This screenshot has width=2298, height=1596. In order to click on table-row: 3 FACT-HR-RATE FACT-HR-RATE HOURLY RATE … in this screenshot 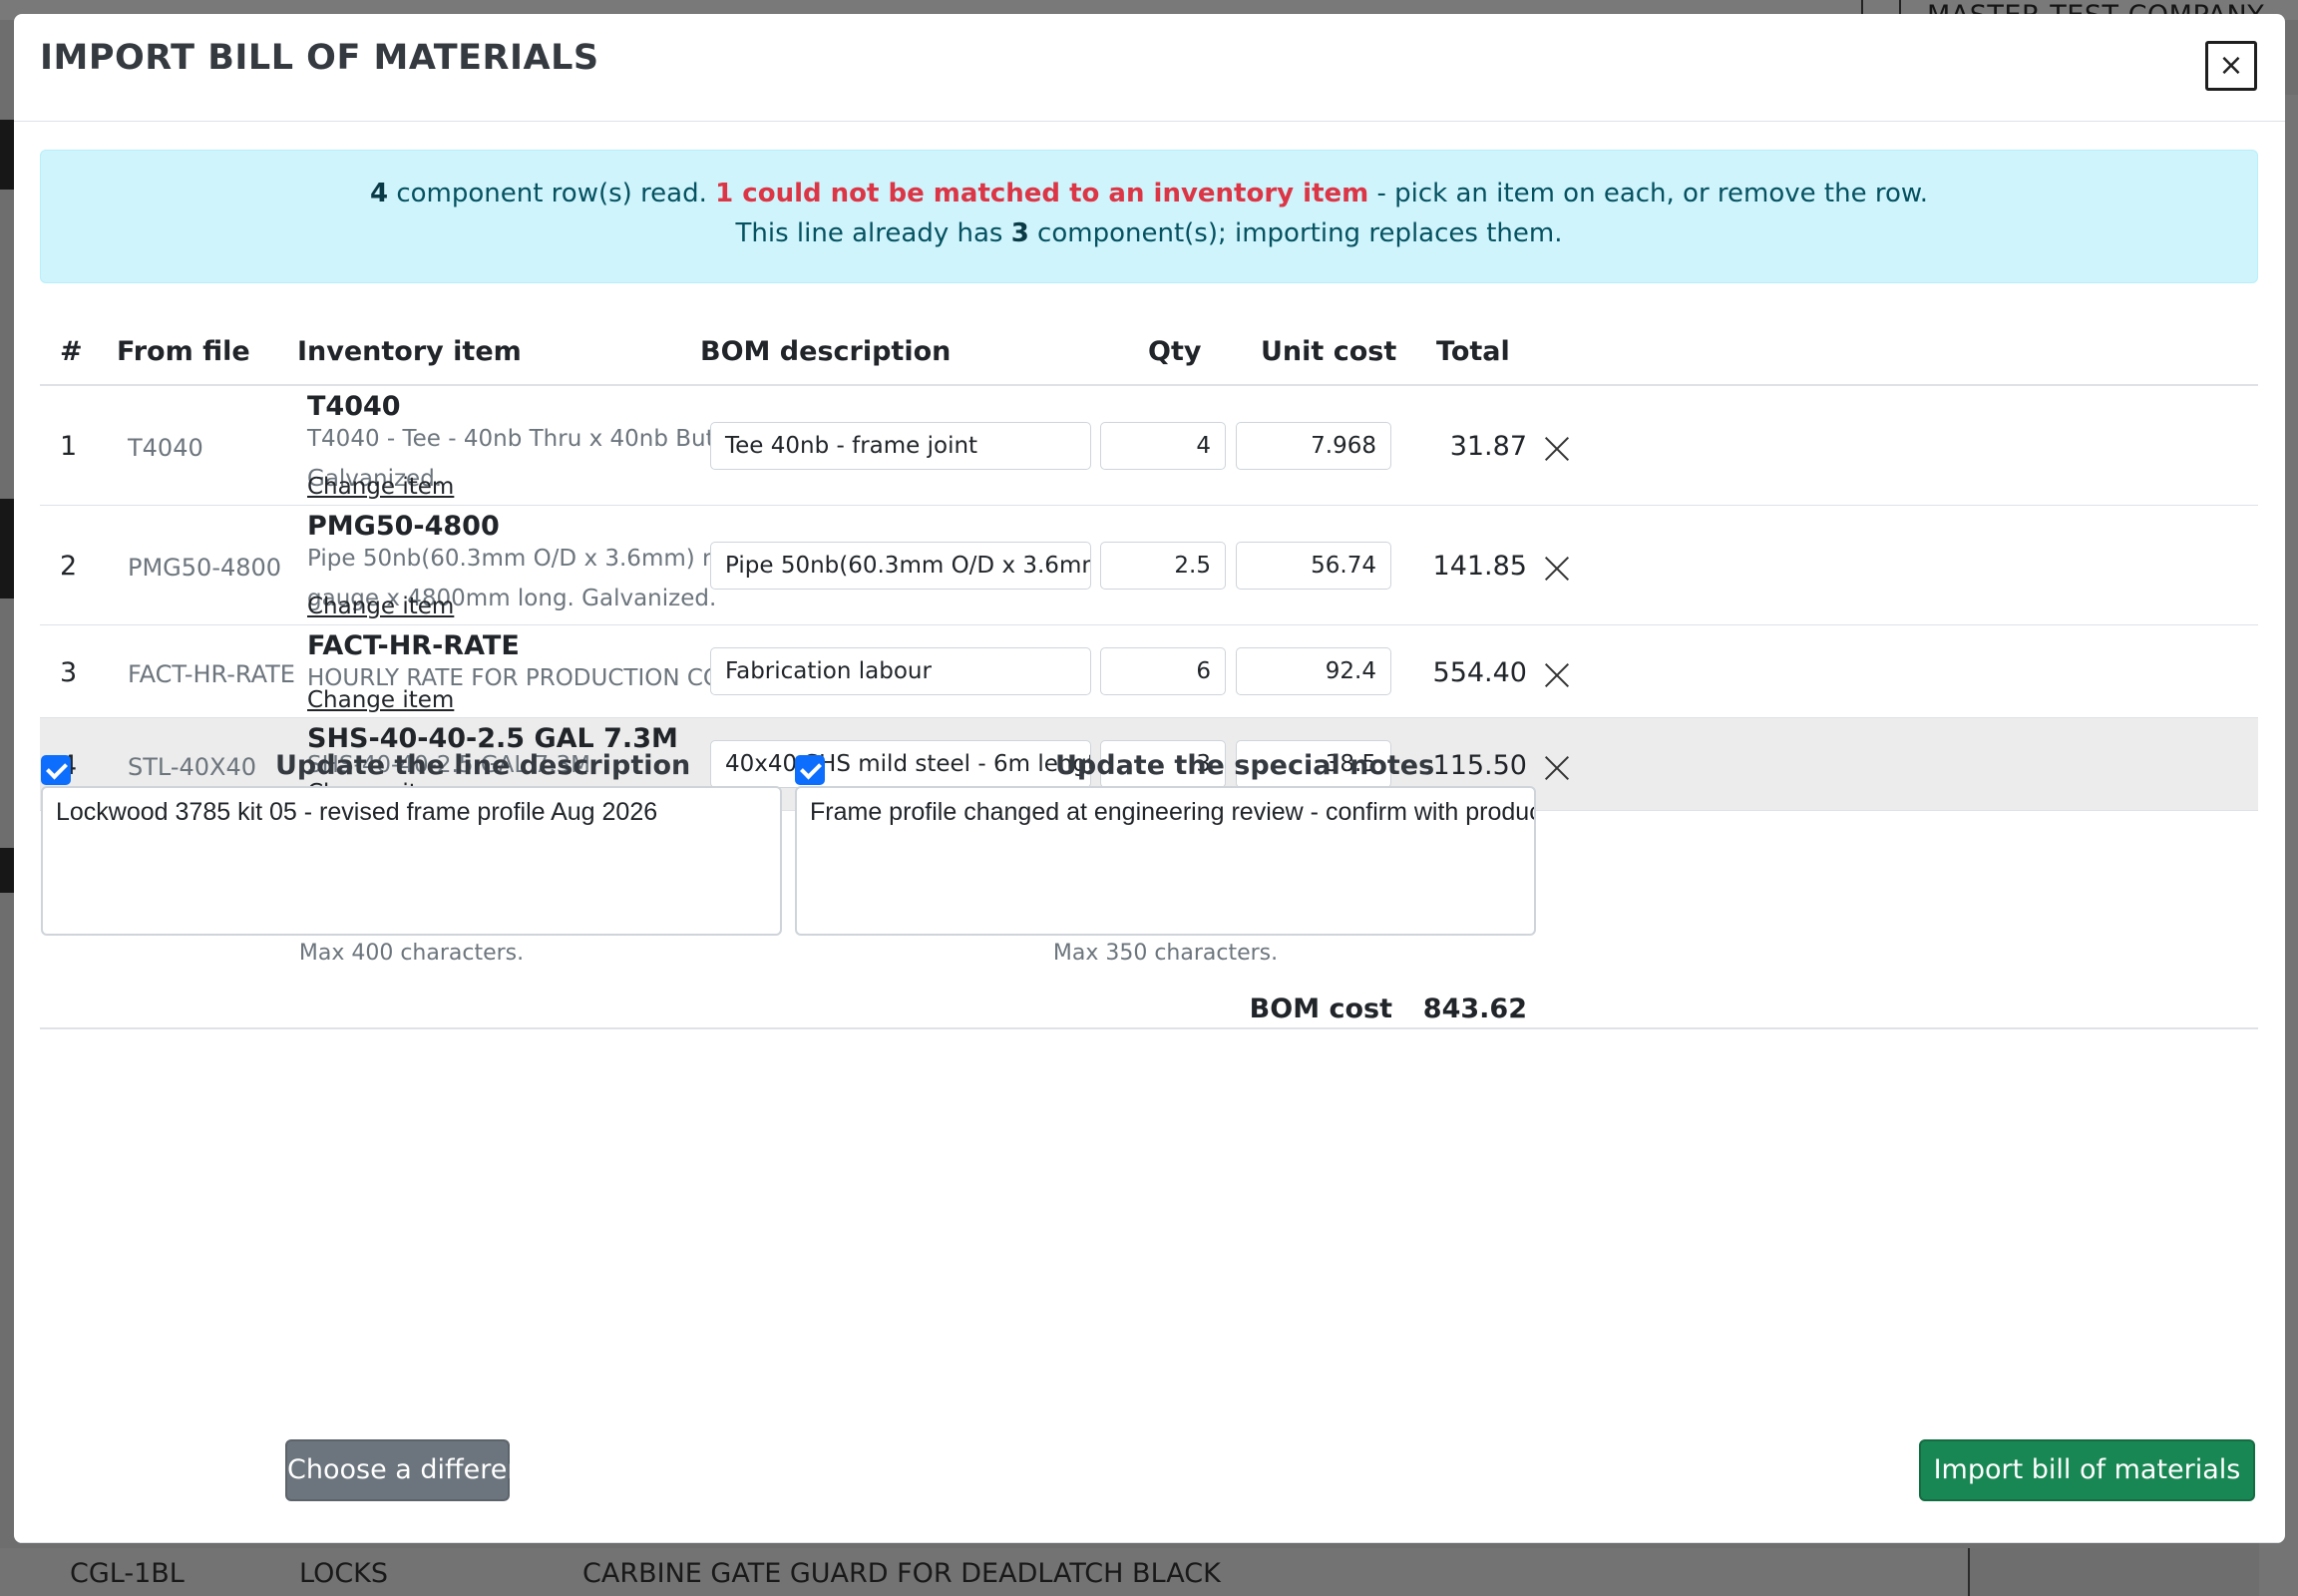, I will do `click(1149, 671)`.